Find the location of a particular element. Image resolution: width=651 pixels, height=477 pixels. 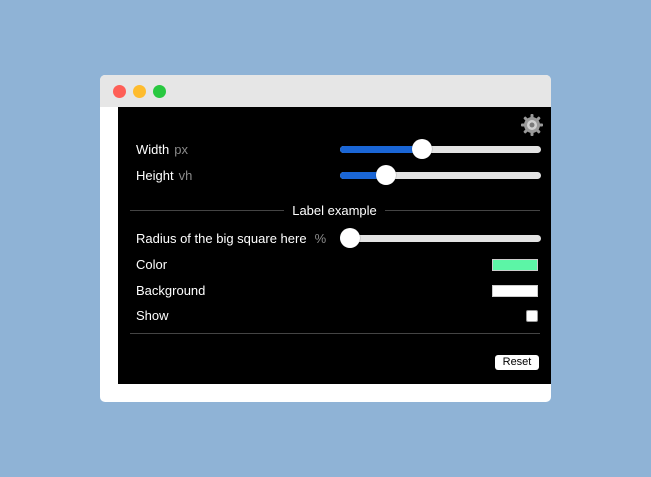

height-slider is located at coordinates (440, 175).